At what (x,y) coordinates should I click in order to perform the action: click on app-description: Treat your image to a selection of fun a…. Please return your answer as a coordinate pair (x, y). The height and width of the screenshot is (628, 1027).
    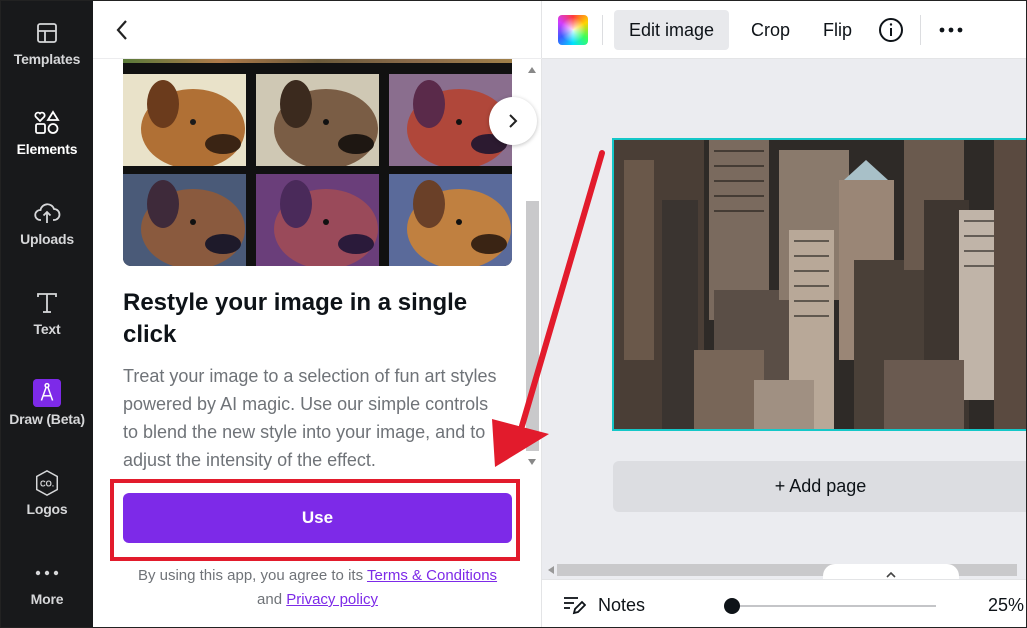
    Looking at the image, I should click on (310, 418).